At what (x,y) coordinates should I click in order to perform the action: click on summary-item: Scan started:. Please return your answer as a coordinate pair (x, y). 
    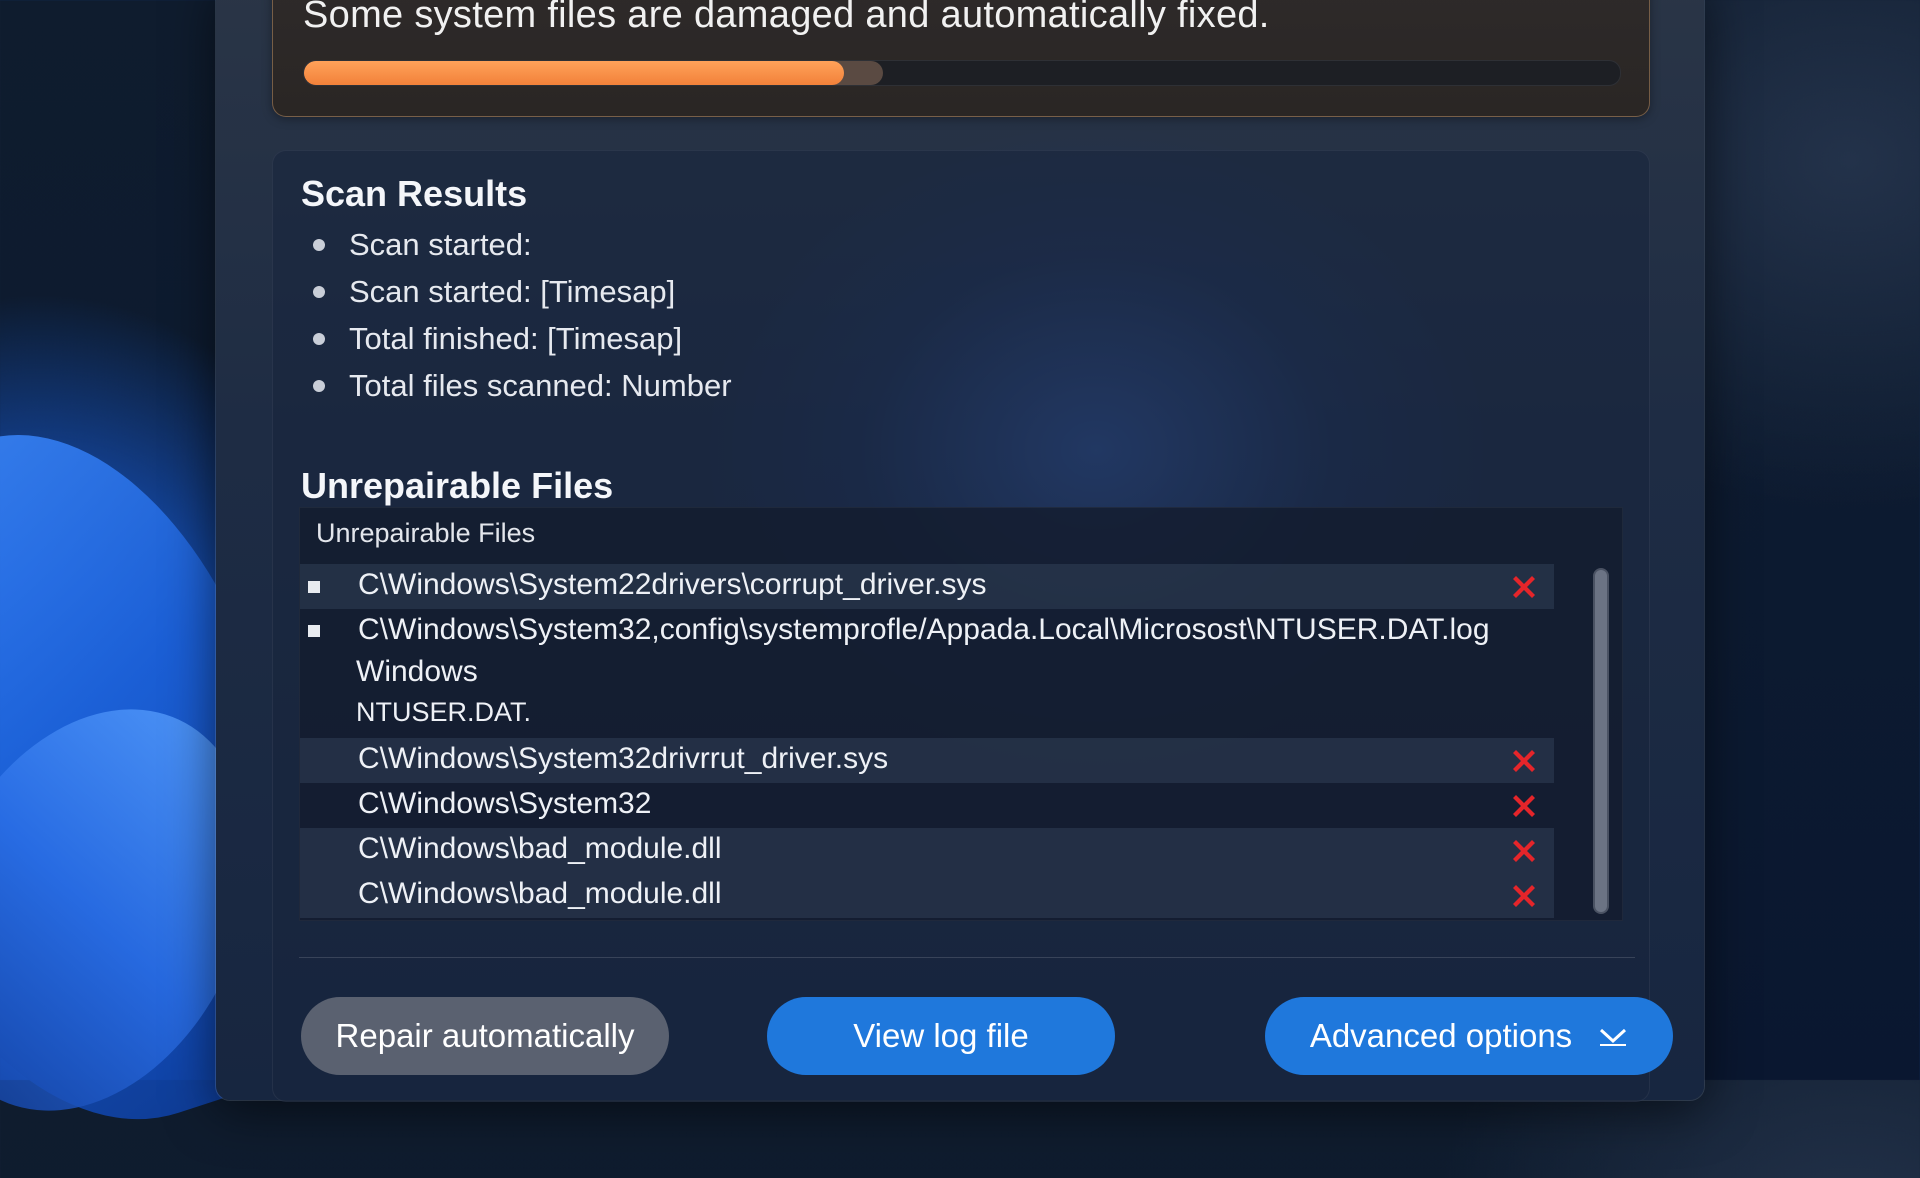
    Looking at the image, I should click on (516, 244).